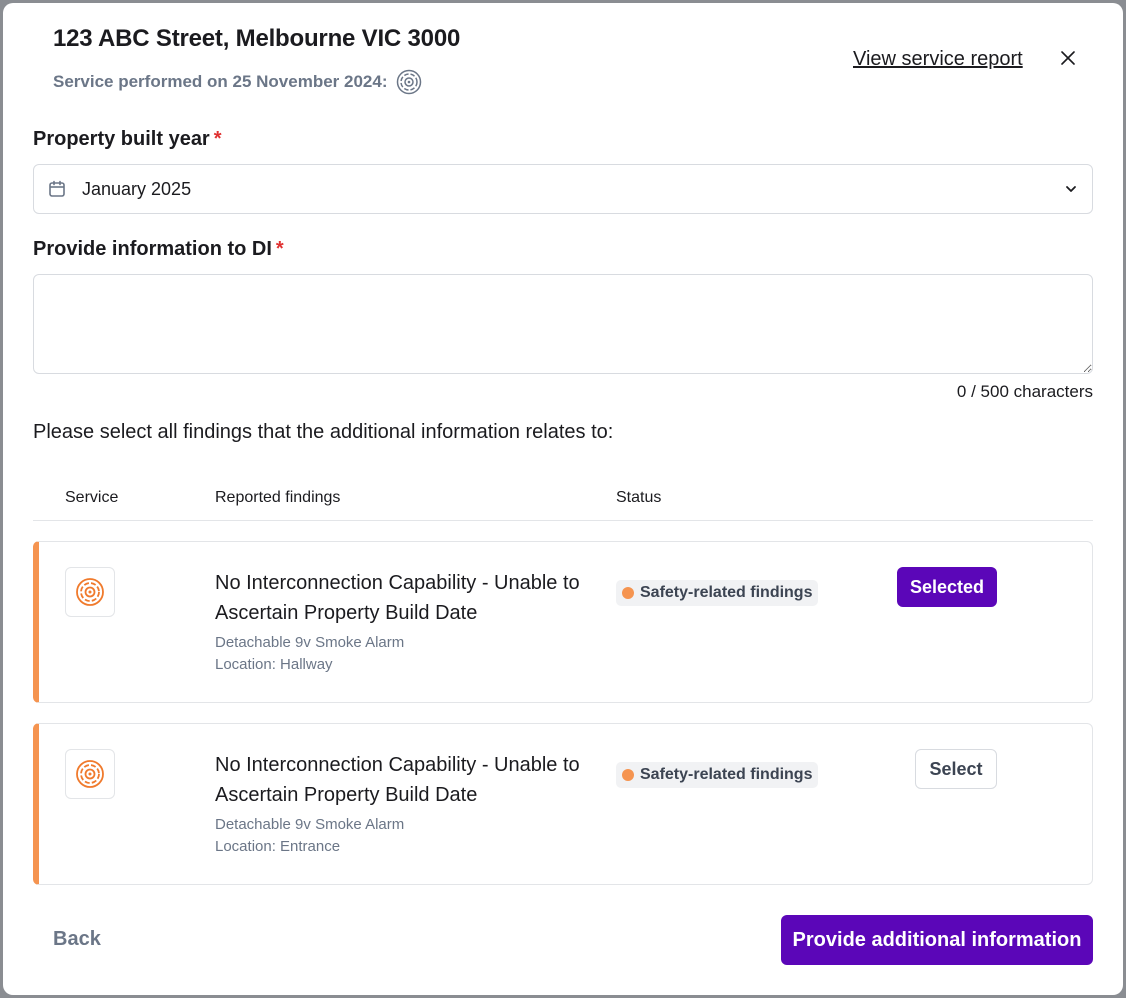 The image size is (1126, 998). Describe the element at coordinates (639, 497) in the screenshot. I see `column-header-status: Status` at that location.